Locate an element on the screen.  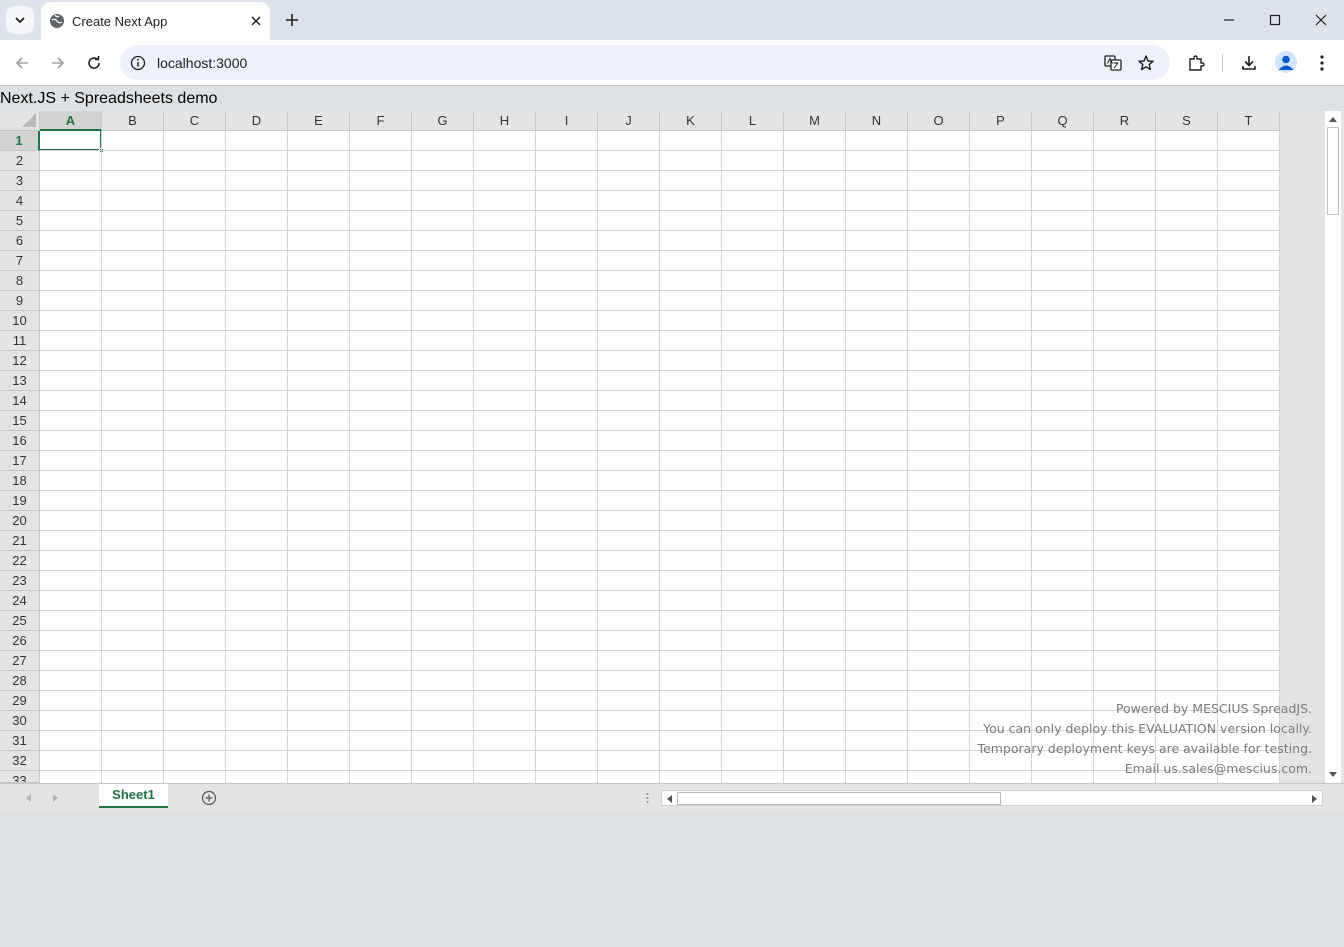
row-header-28: 28 is located at coordinates (20, 681).